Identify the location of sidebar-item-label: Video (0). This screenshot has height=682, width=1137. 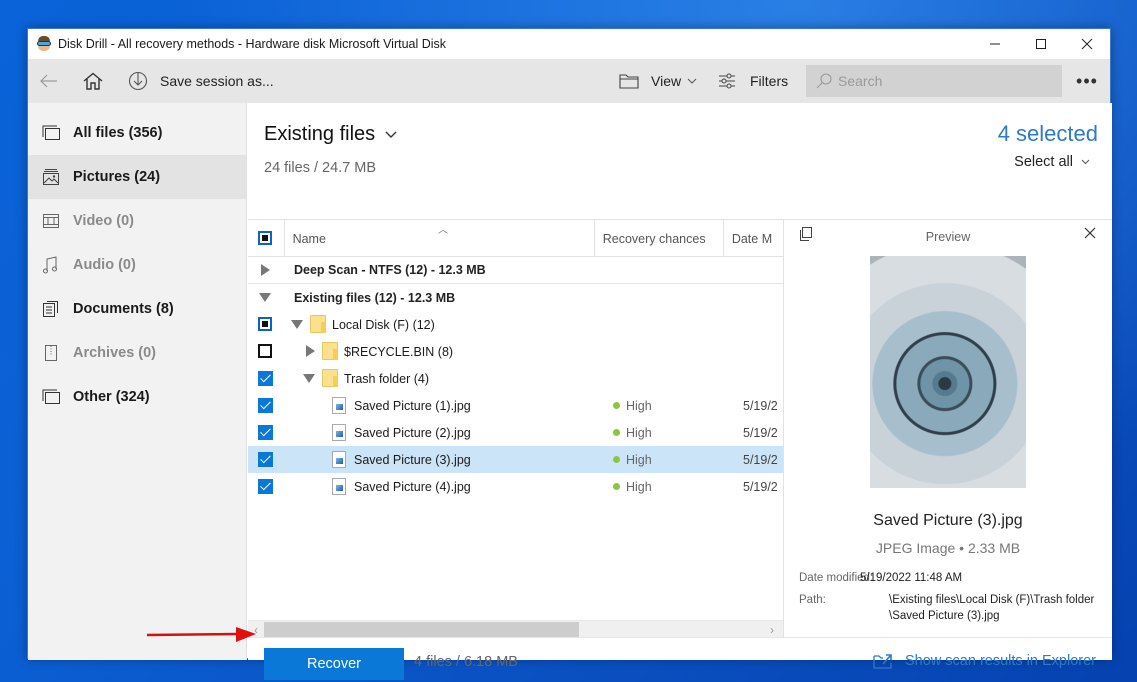
(103, 221).